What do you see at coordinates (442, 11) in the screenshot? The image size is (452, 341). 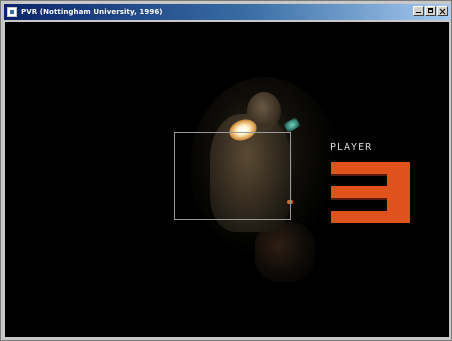 I see `close-button` at bounding box center [442, 11].